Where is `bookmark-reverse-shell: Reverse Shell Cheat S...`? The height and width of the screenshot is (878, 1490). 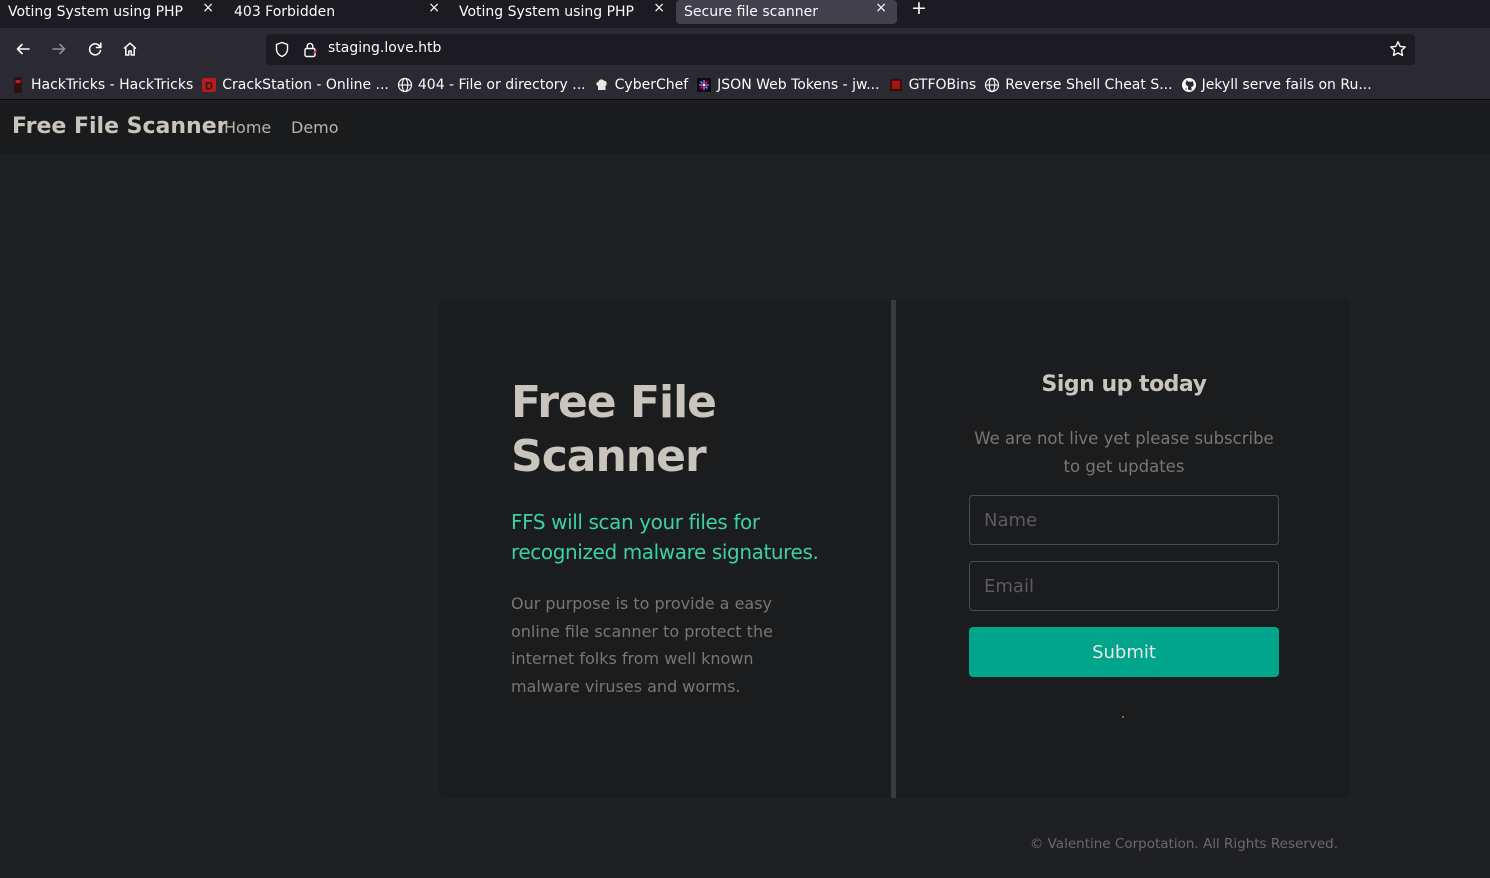 bookmark-reverse-shell: Reverse Shell Cheat S... is located at coordinates (1078, 85).